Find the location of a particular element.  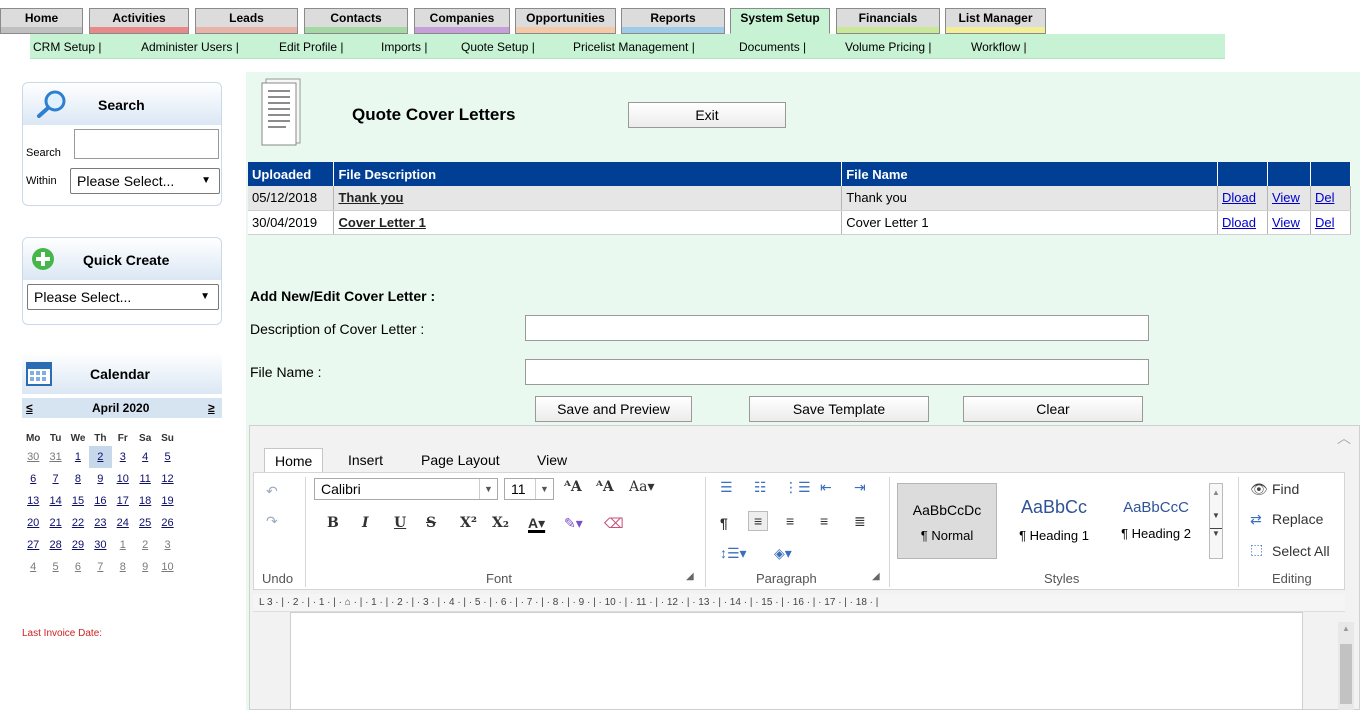

line-spacing-icon: ↕☰▾ is located at coordinates (733, 553).